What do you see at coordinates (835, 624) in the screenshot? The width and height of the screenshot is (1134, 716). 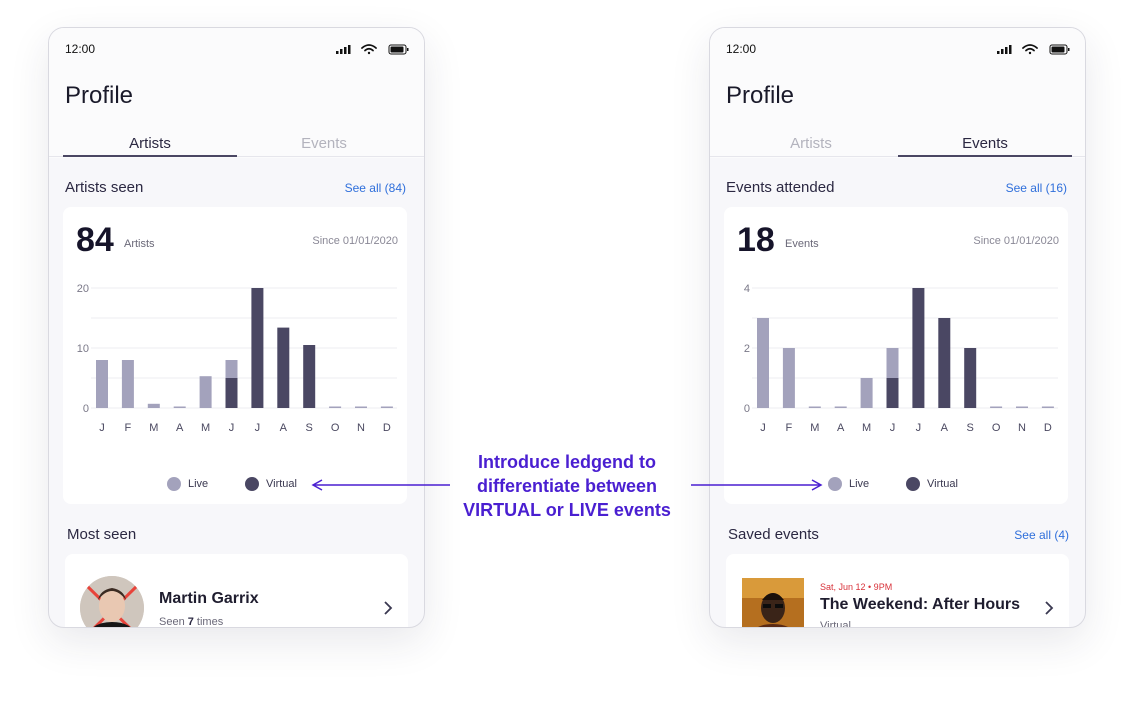 I see `event-type: Virtual` at bounding box center [835, 624].